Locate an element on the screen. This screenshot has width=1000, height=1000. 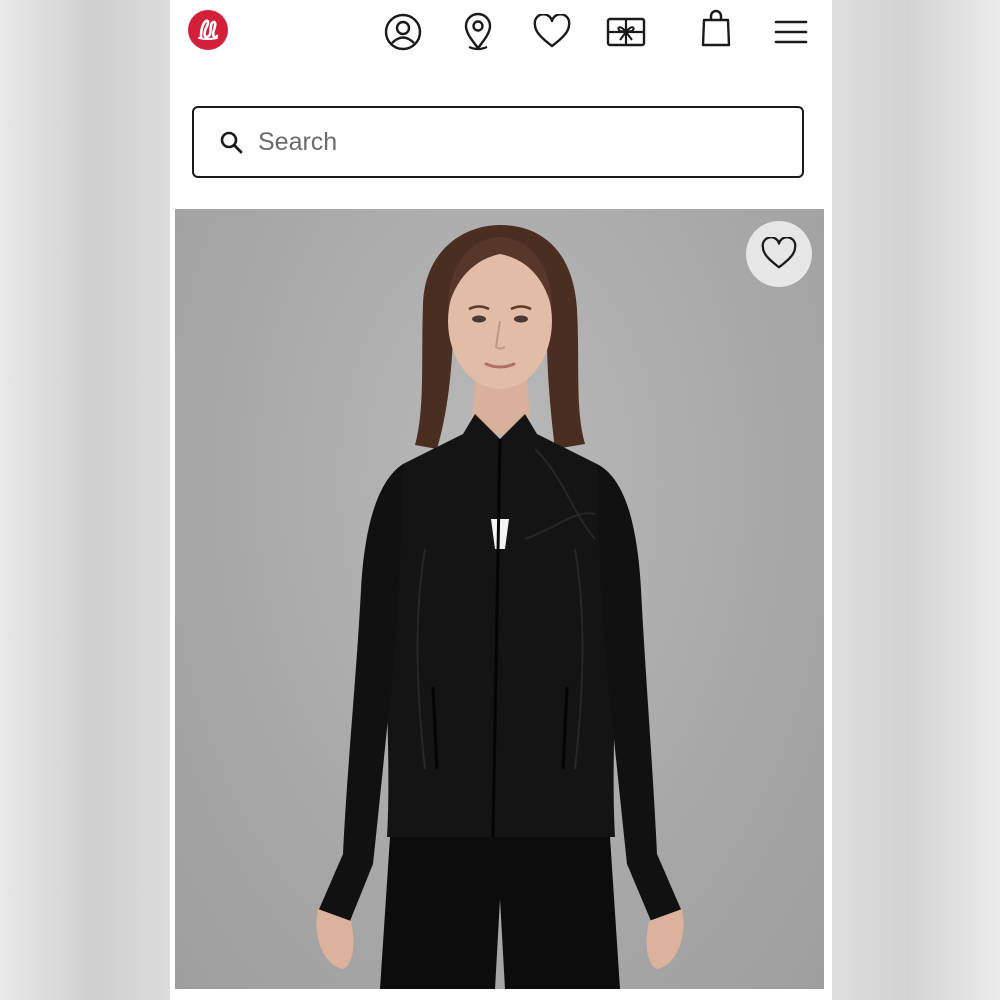
favorite-button is located at coordinates (779, 254).